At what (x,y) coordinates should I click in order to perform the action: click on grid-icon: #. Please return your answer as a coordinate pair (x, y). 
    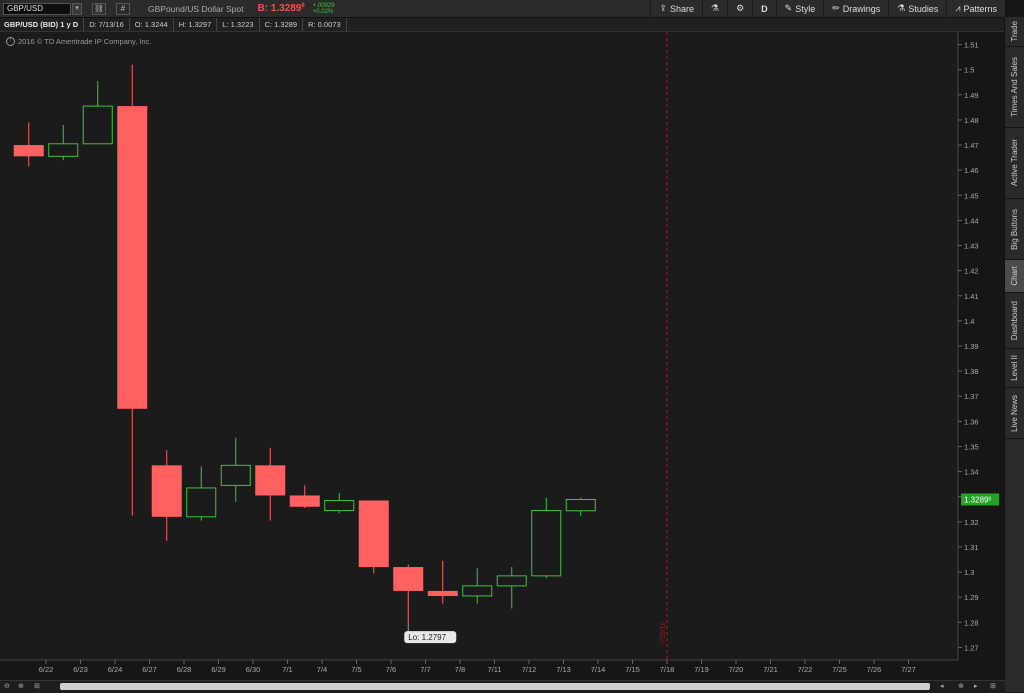
    Looking at the image, I should click on (123, 8).